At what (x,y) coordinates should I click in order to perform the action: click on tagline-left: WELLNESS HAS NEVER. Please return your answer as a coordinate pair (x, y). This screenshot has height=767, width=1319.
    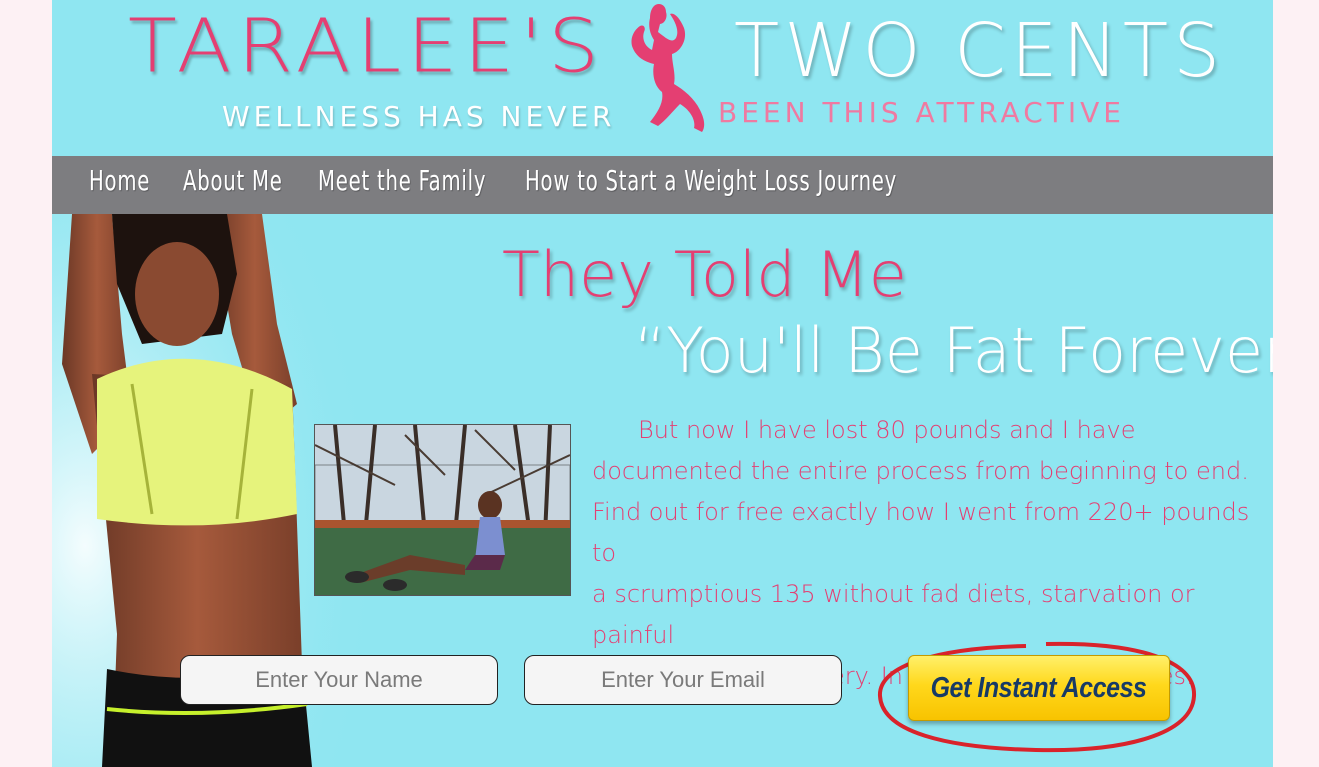
    Looking at the image, I should click on (419, 116).